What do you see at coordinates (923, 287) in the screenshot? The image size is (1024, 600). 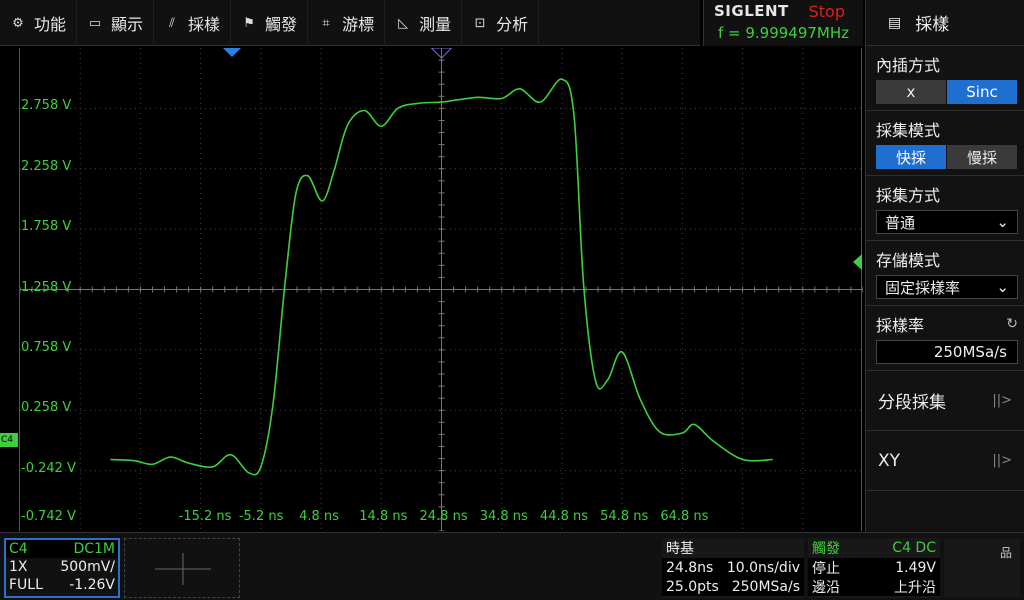 I see `memory-value: 固定採樣率` at bounding box center [923, 287].